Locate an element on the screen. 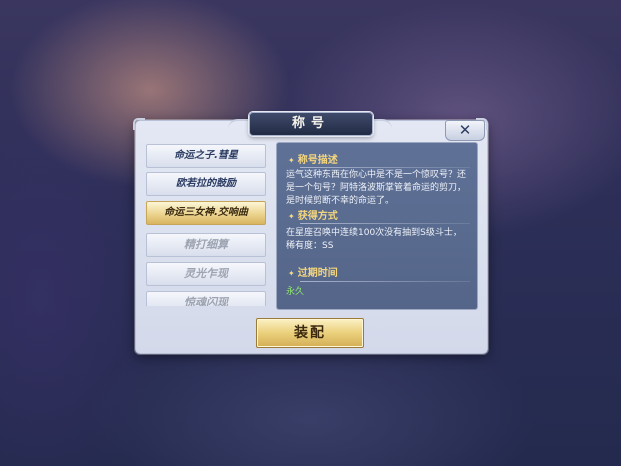 The image size is (621, 466). list-item-selected: 命运三女神.交响曲 is located at coordinates (206, 213).